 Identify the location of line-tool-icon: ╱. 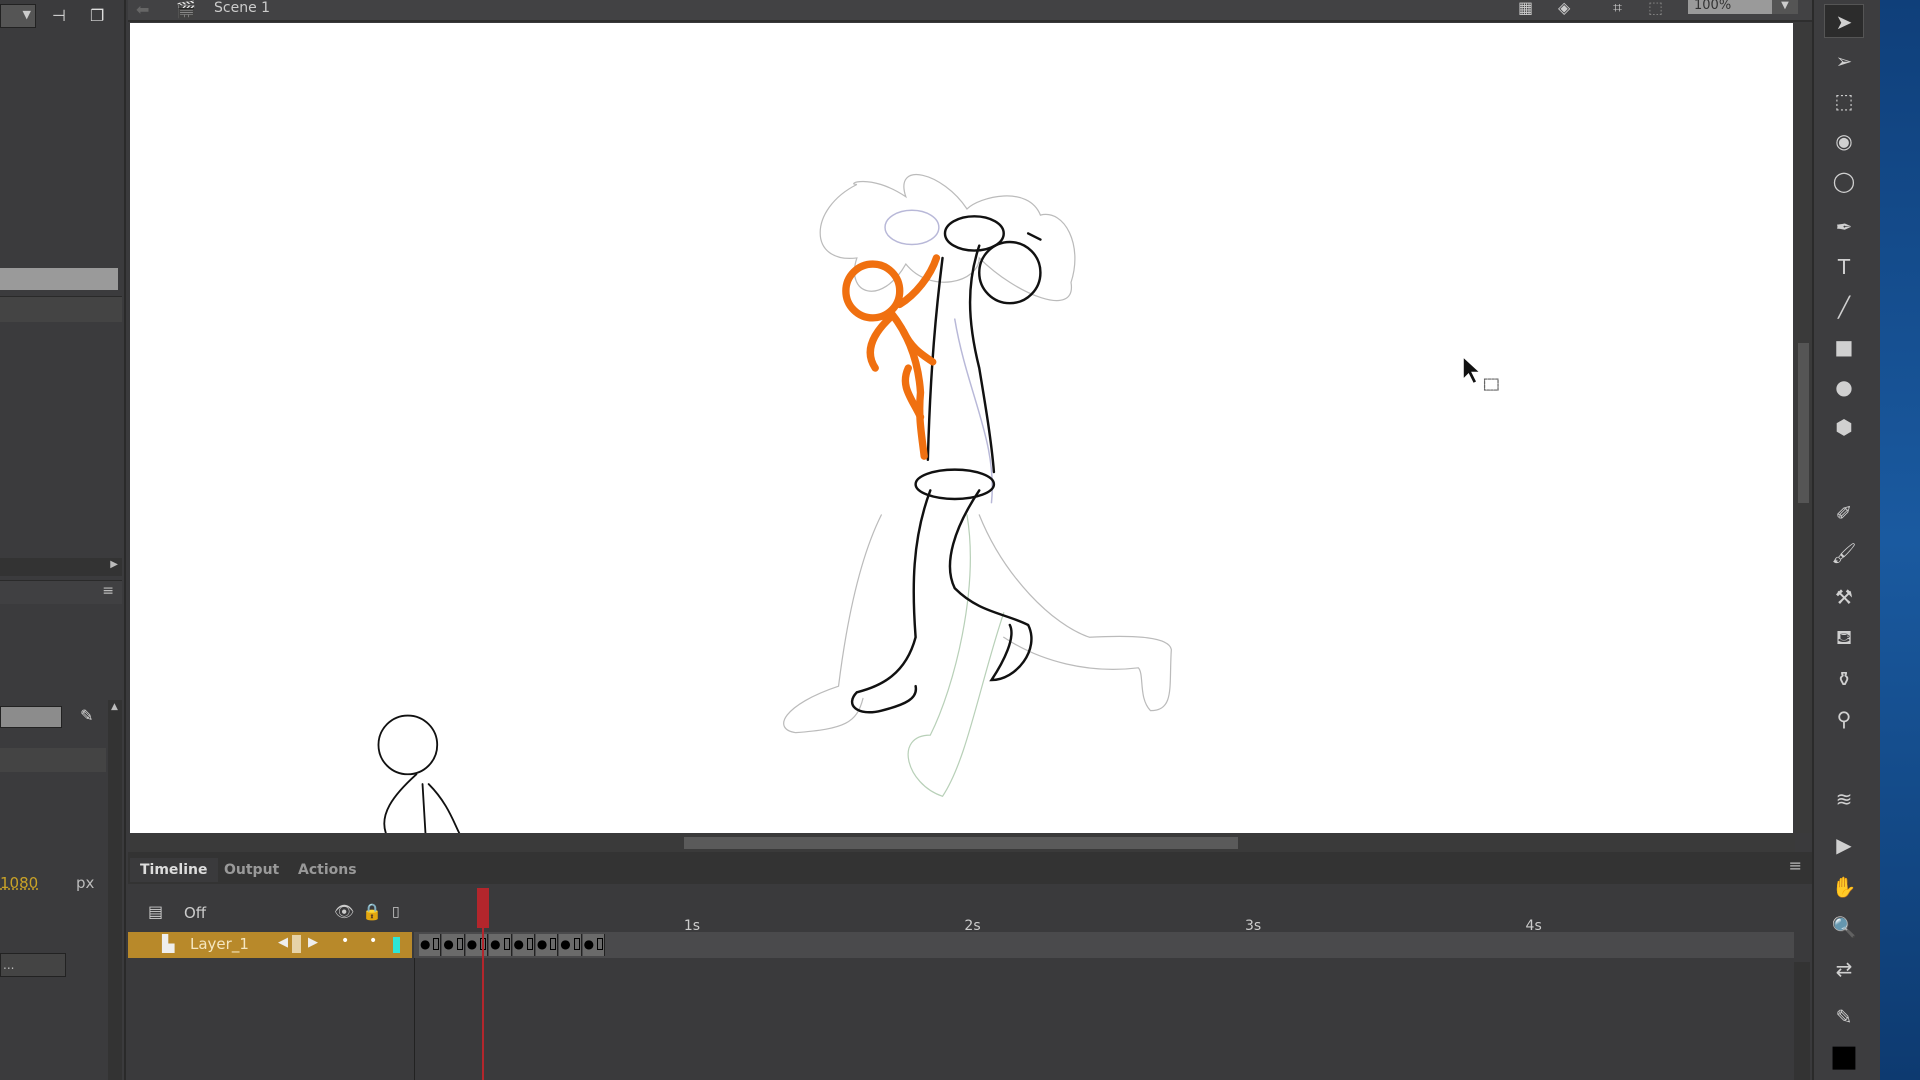
(1844, 307).